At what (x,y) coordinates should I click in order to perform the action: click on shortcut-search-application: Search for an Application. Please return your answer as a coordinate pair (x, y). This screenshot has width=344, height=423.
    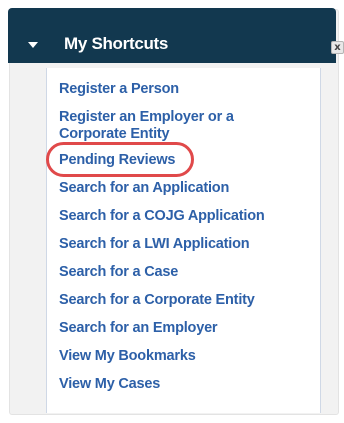
    Looking at the image, I should click on (144, 188).